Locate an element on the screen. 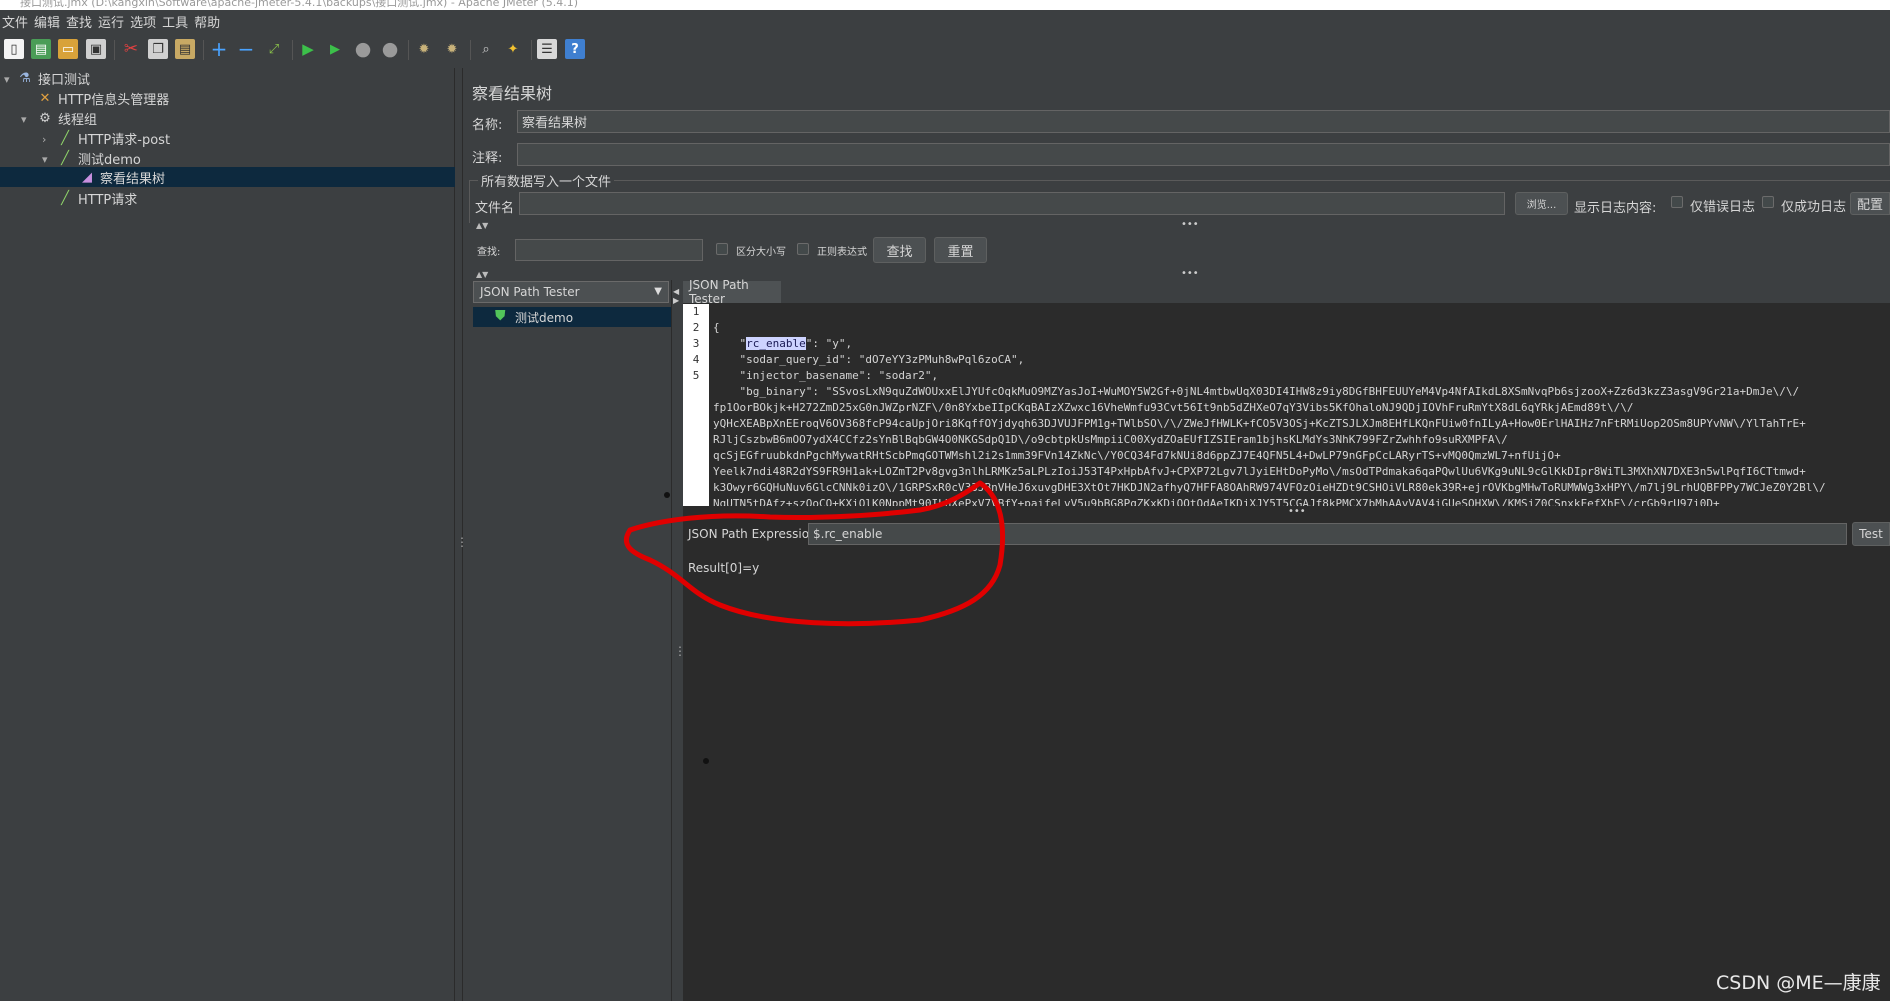 The image size is (1890, 1001). code-line: "rc_enable": "y", is located at coordinates (783, 343).